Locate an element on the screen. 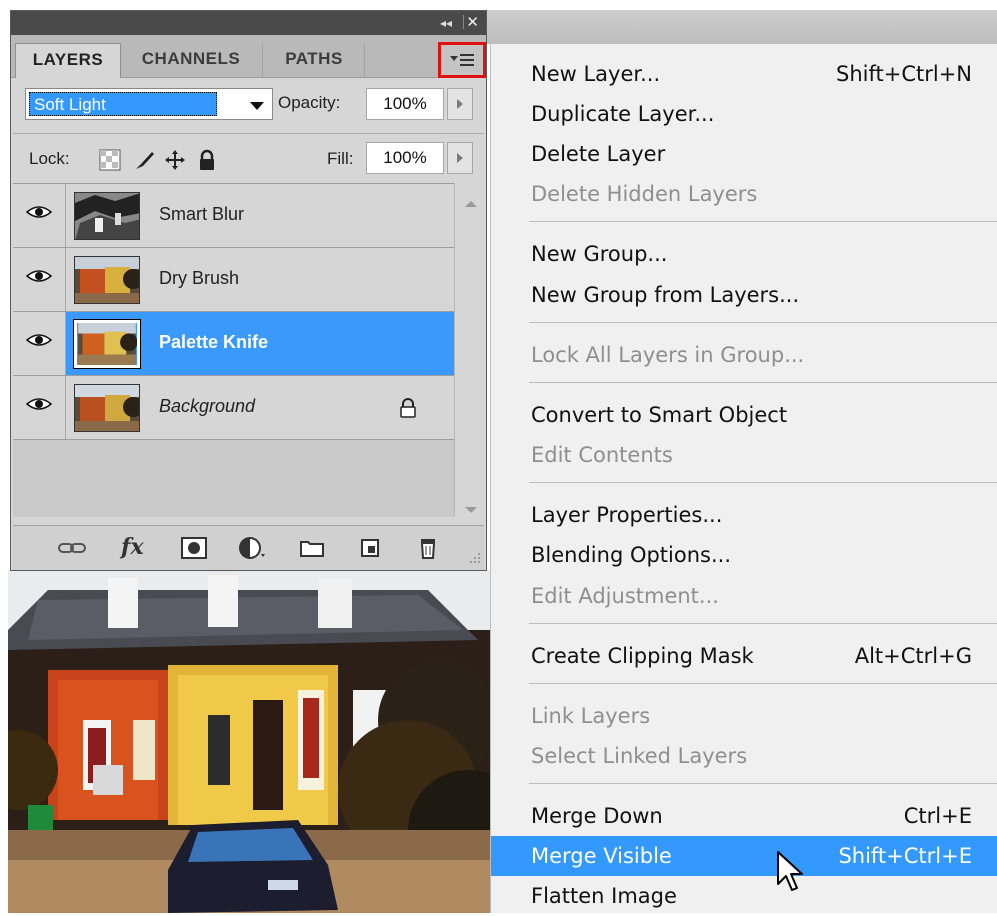 This screenshot has width=997, height=916. layer-list-scrollbar is located at coordinates (469, 349).